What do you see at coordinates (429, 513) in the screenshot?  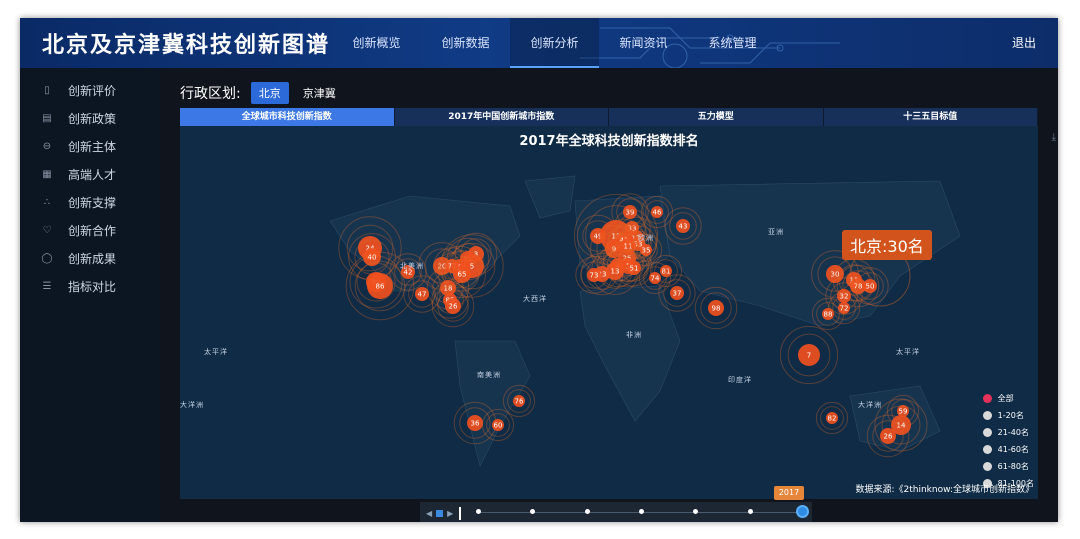 I see `prev-icon: ◀` at bounding box center [429, 513].